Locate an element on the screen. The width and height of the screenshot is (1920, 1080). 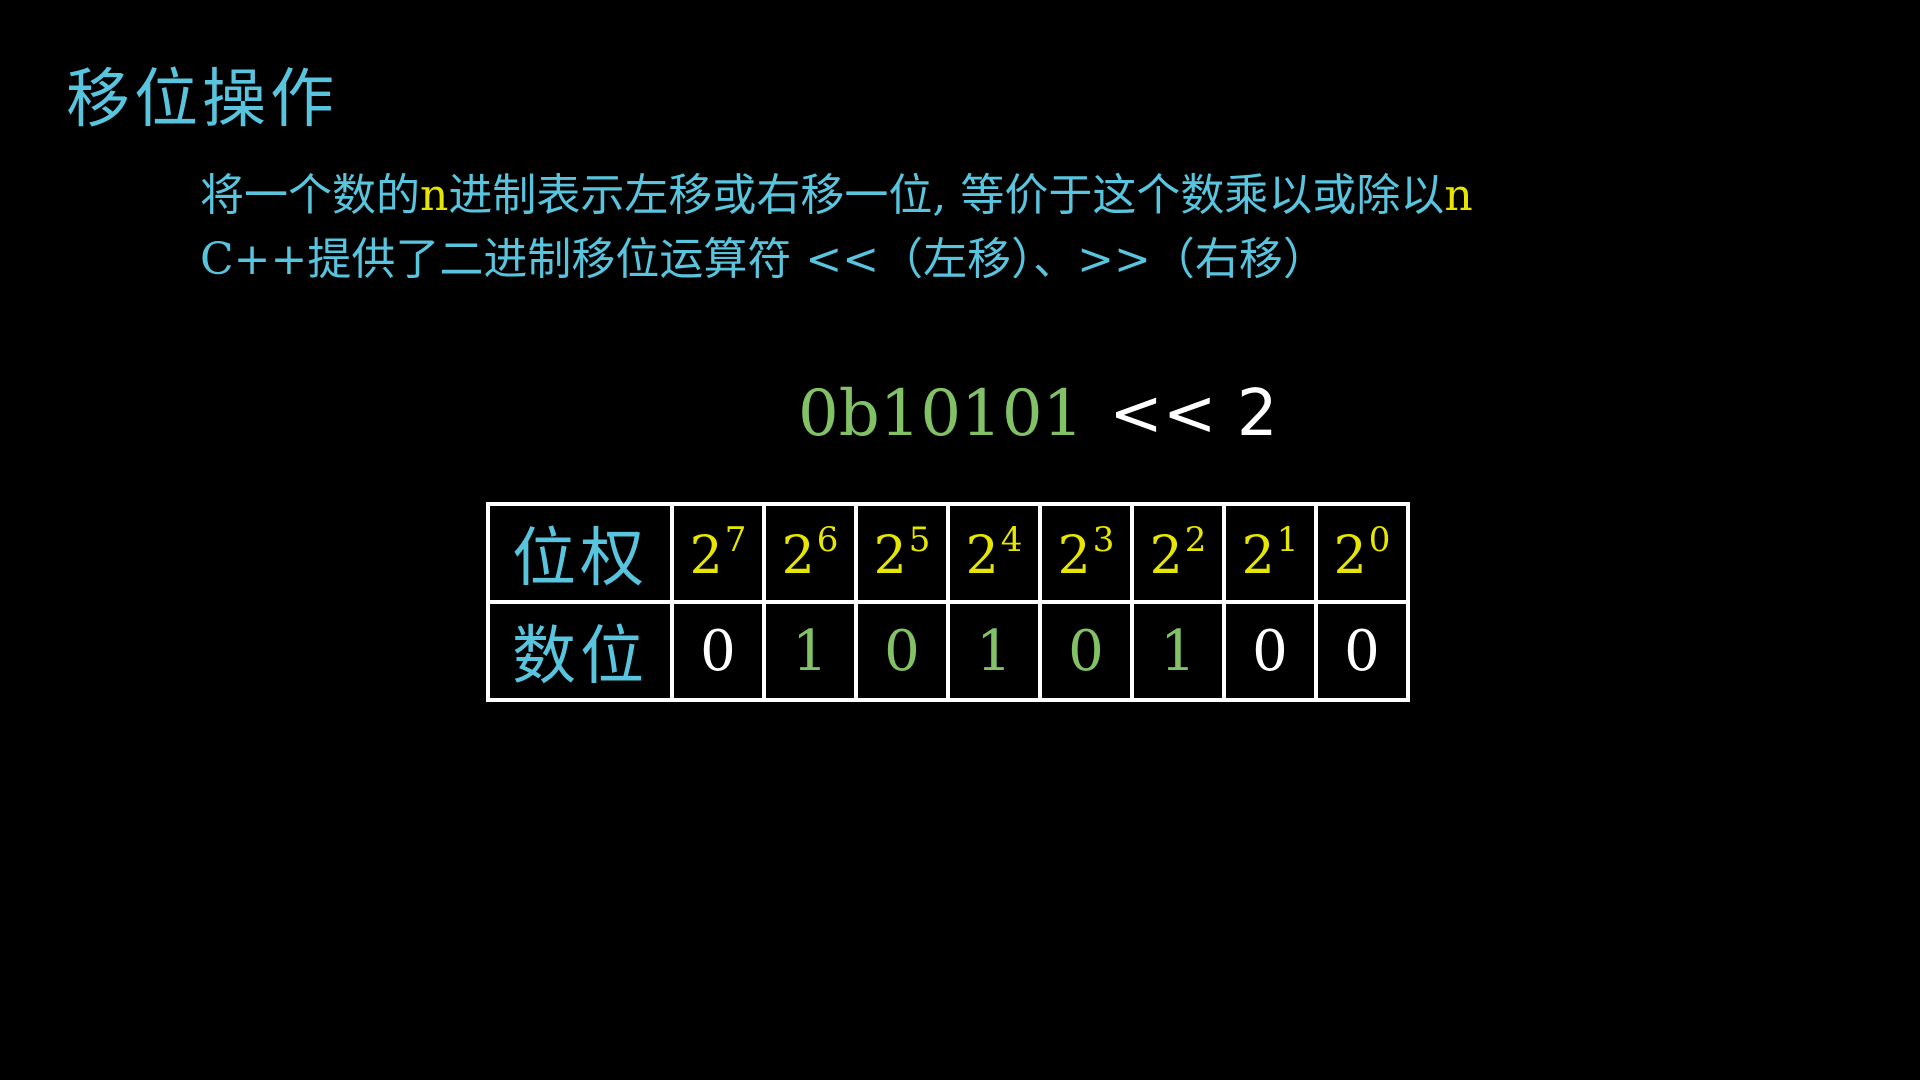
exponent: 7 is located at coordinates (735, 540).